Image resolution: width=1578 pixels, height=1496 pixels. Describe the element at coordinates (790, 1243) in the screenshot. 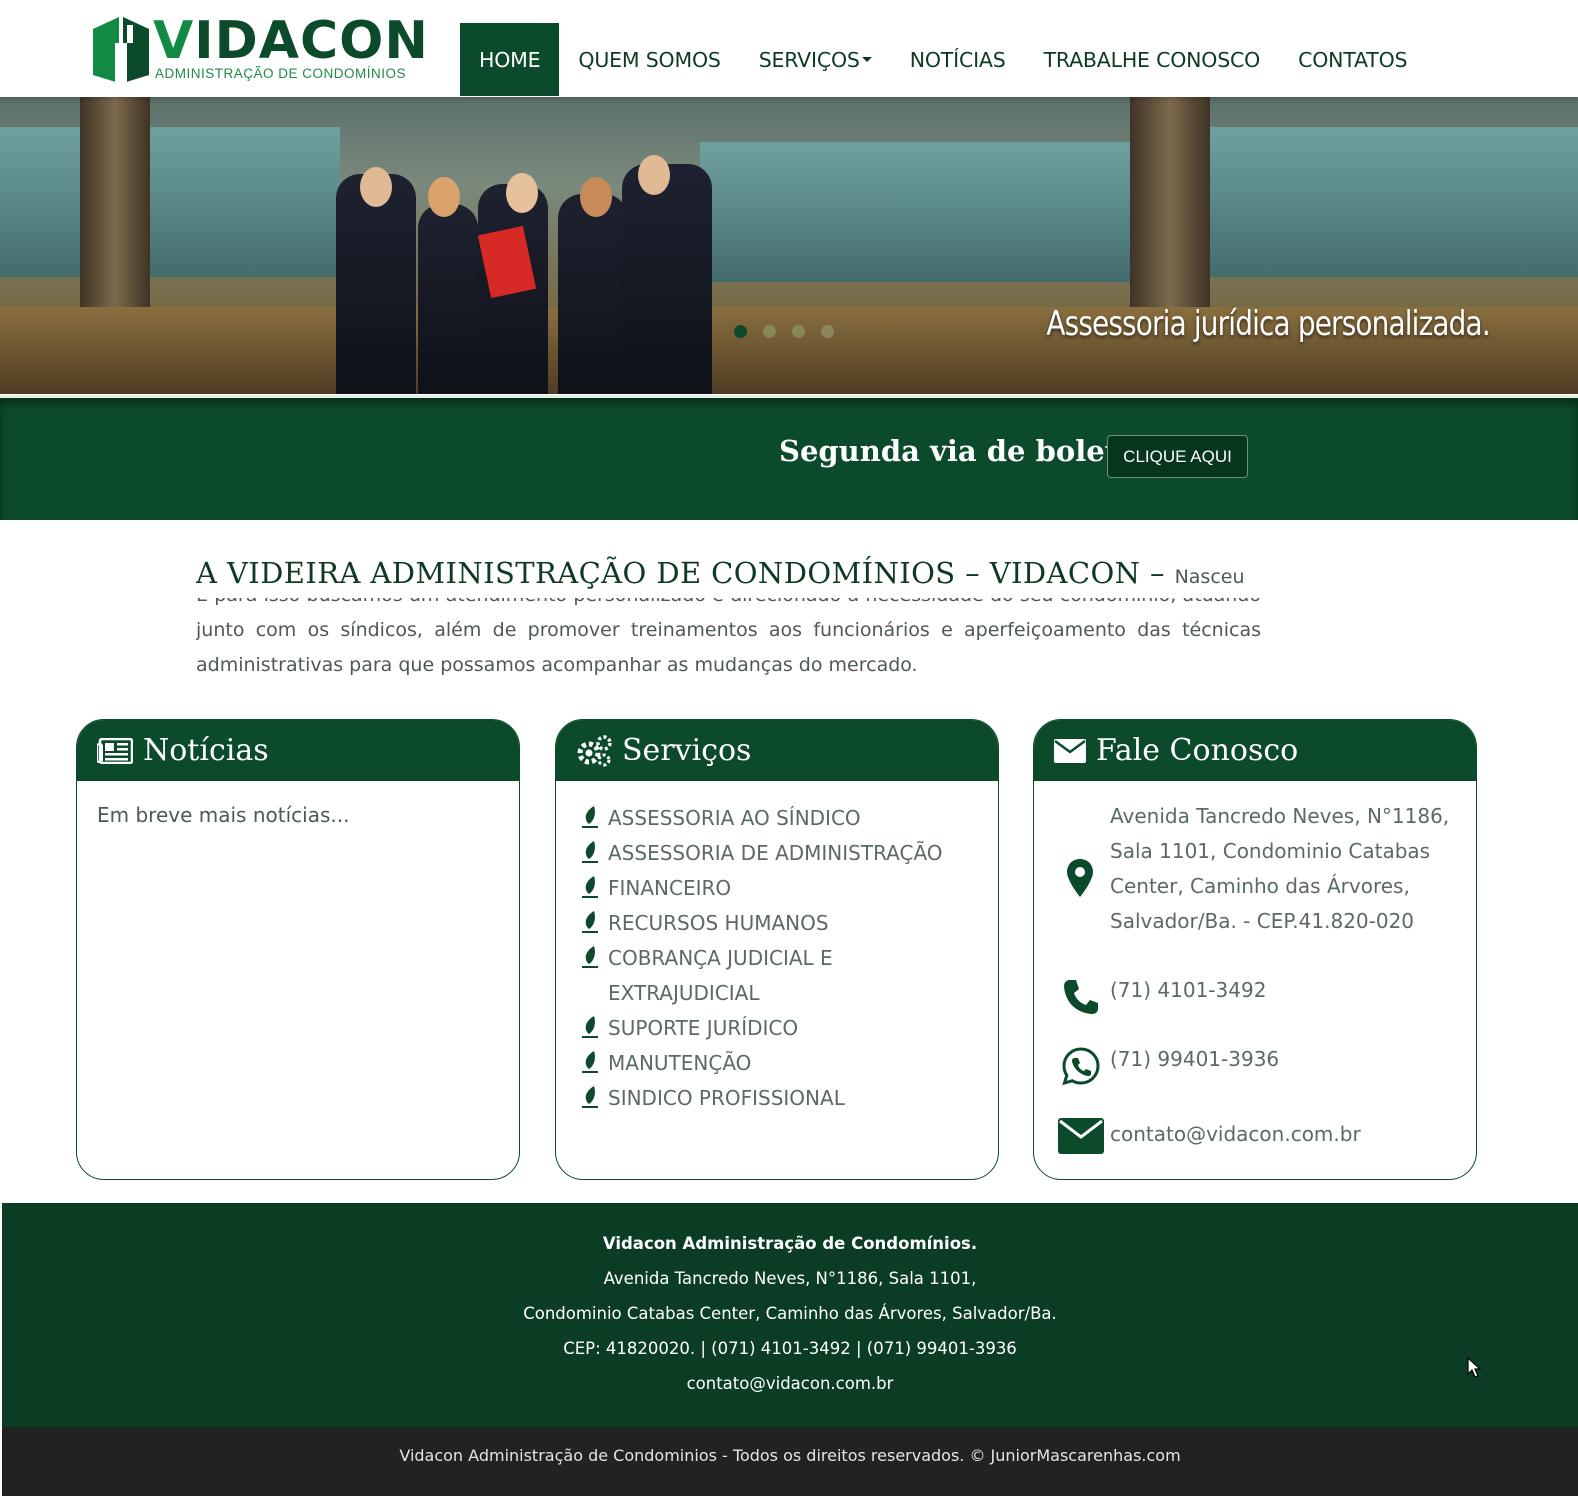

I see `footer-company: Vidacon Administração de Condomínios.` at that location.